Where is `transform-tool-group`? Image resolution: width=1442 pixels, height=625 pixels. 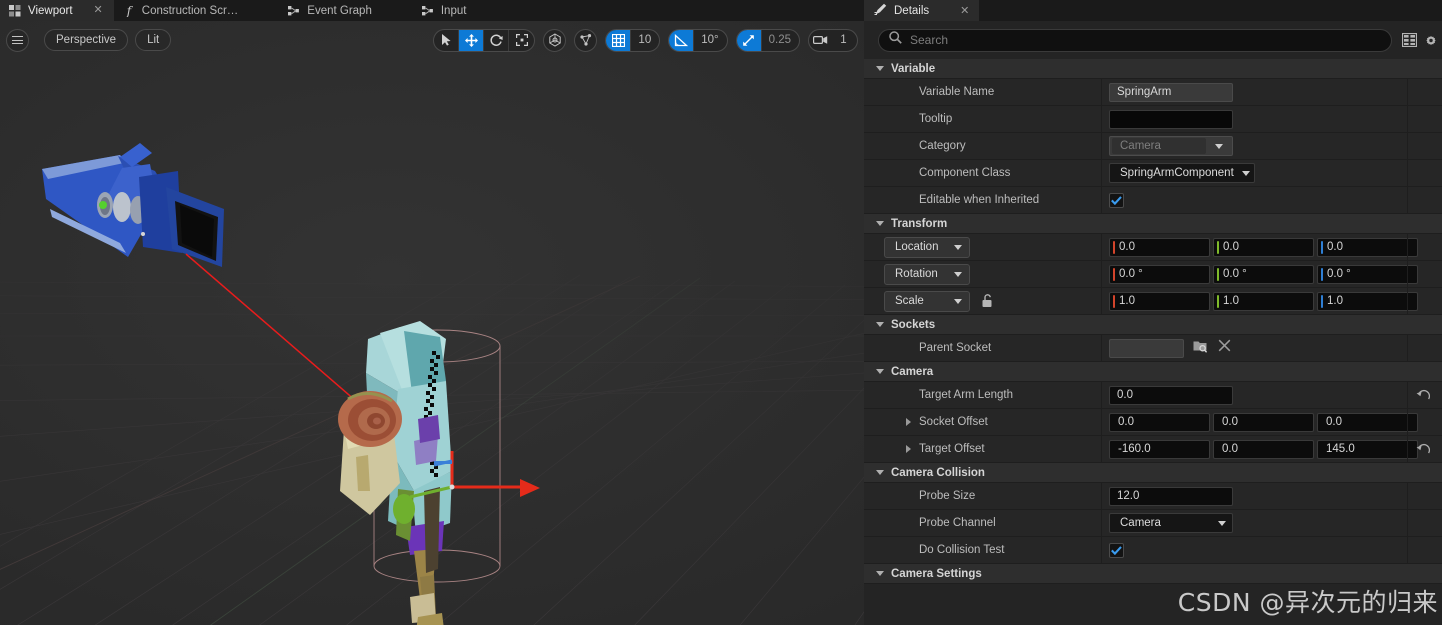
transform-tool-group is located at coordinates (484, 40).